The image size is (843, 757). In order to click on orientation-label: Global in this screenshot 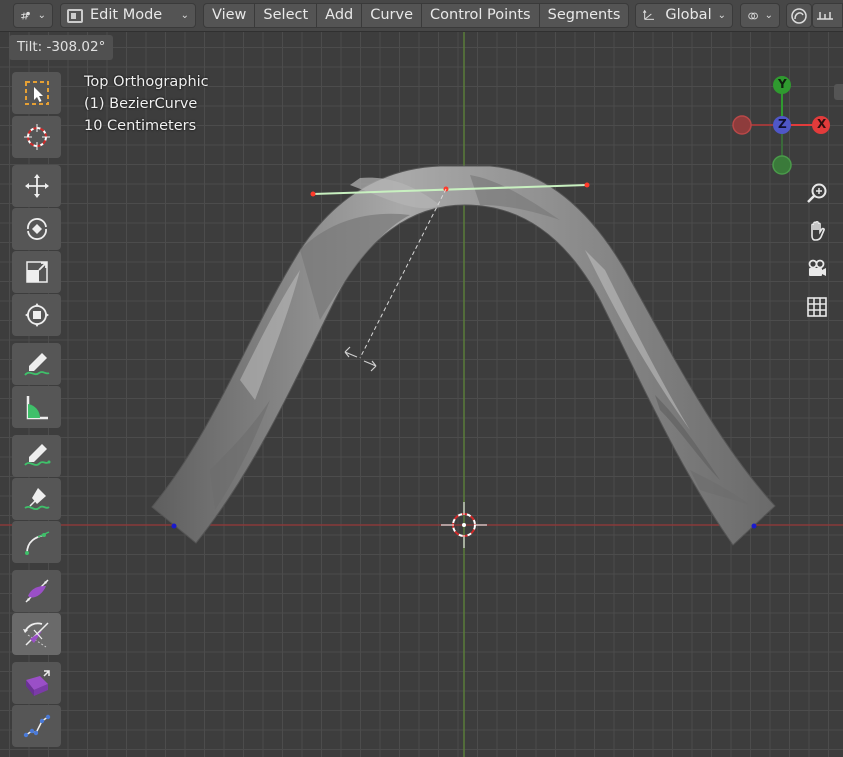, I will do `click(688, 15)`.